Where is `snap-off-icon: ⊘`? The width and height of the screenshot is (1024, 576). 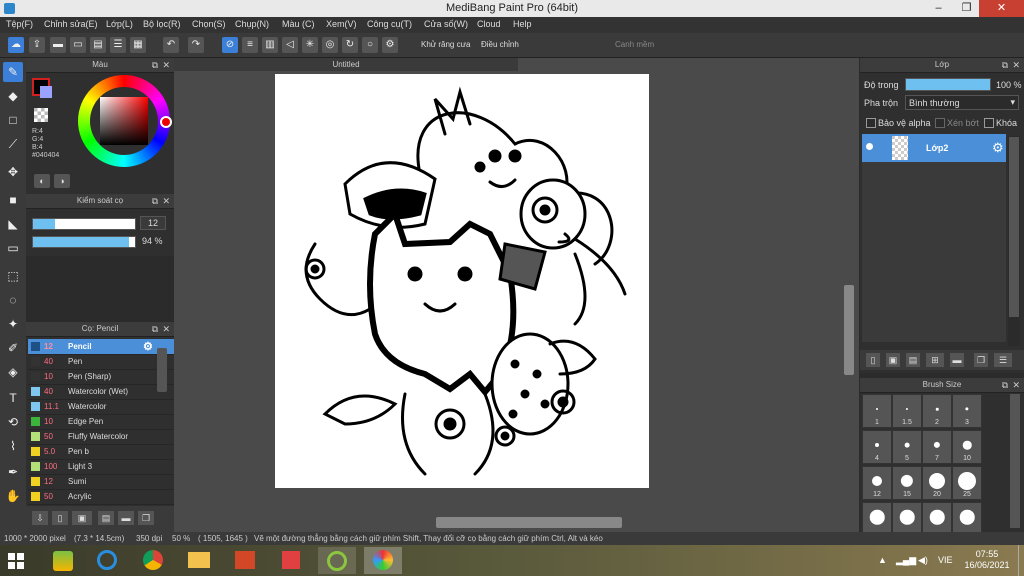 snap-off-icon: ⊘ is located at coordinates (230, 45).